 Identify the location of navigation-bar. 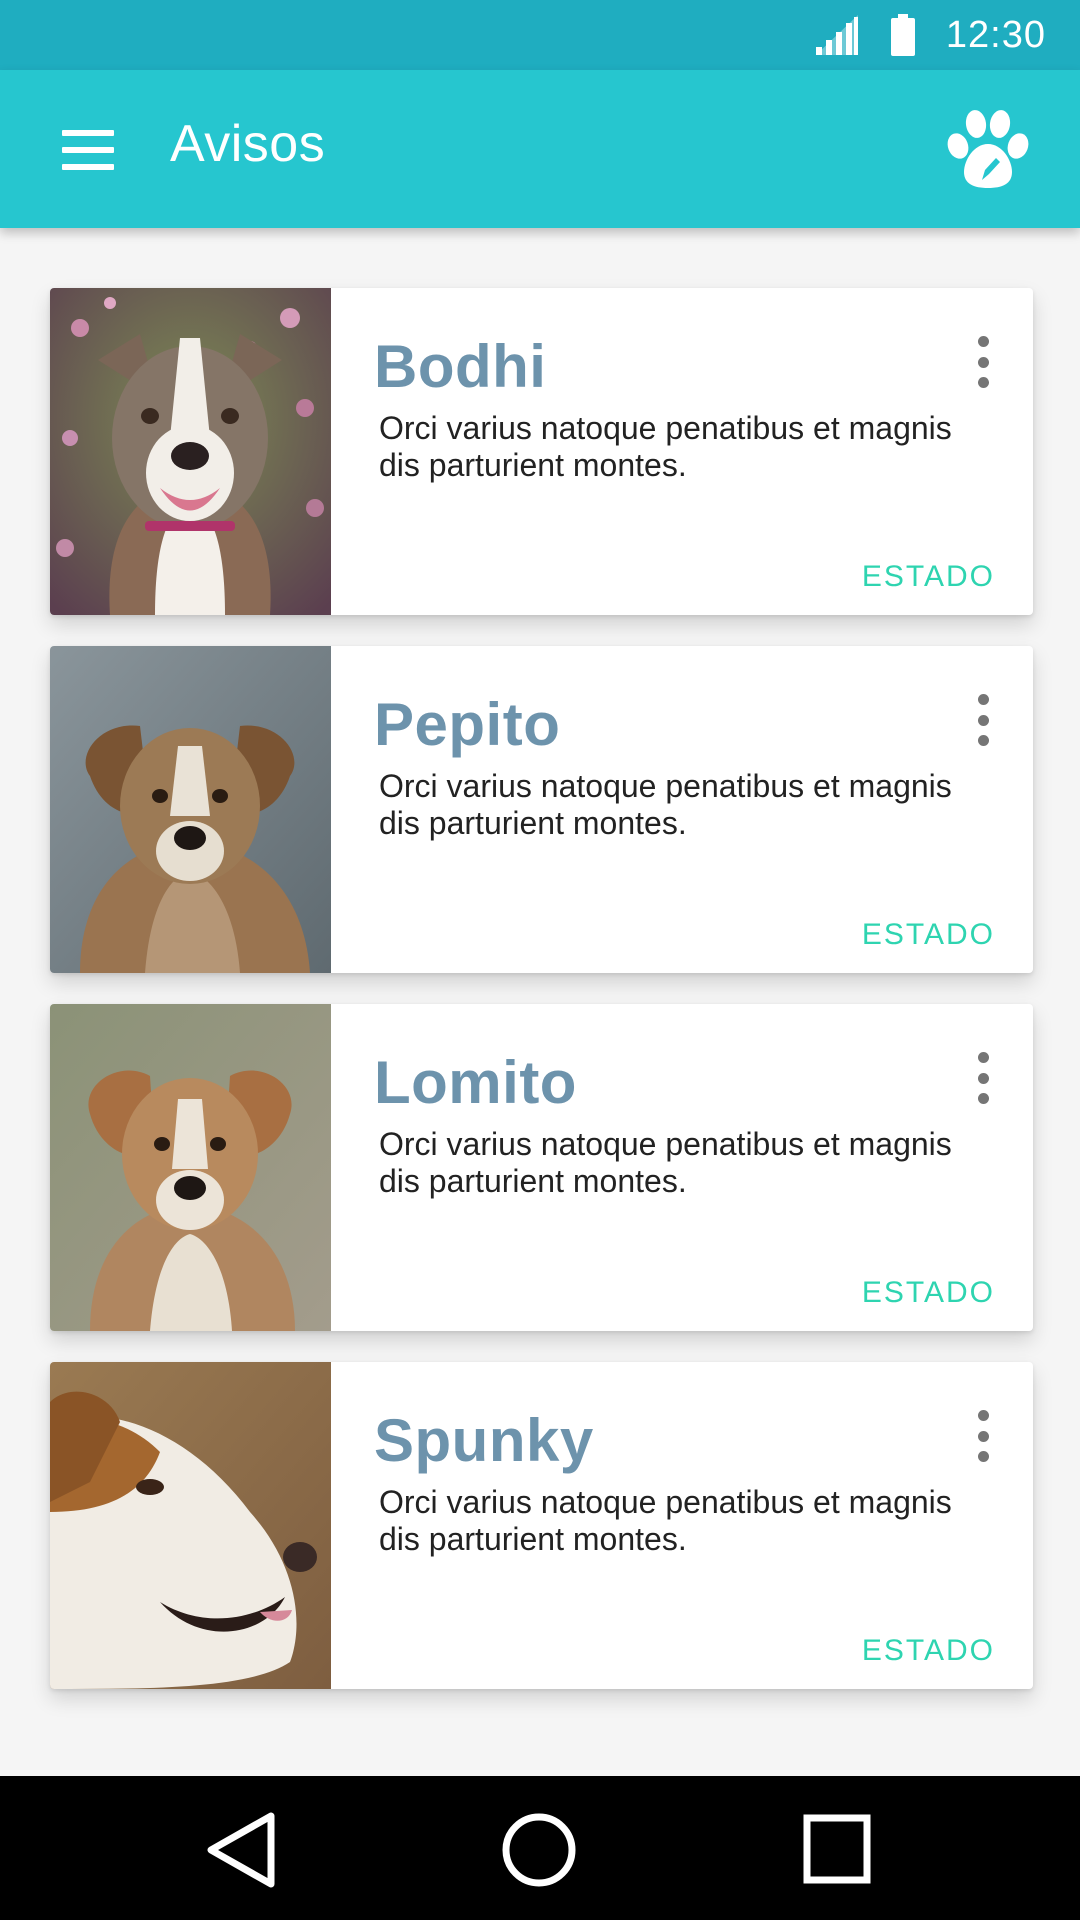
(540, 1848).